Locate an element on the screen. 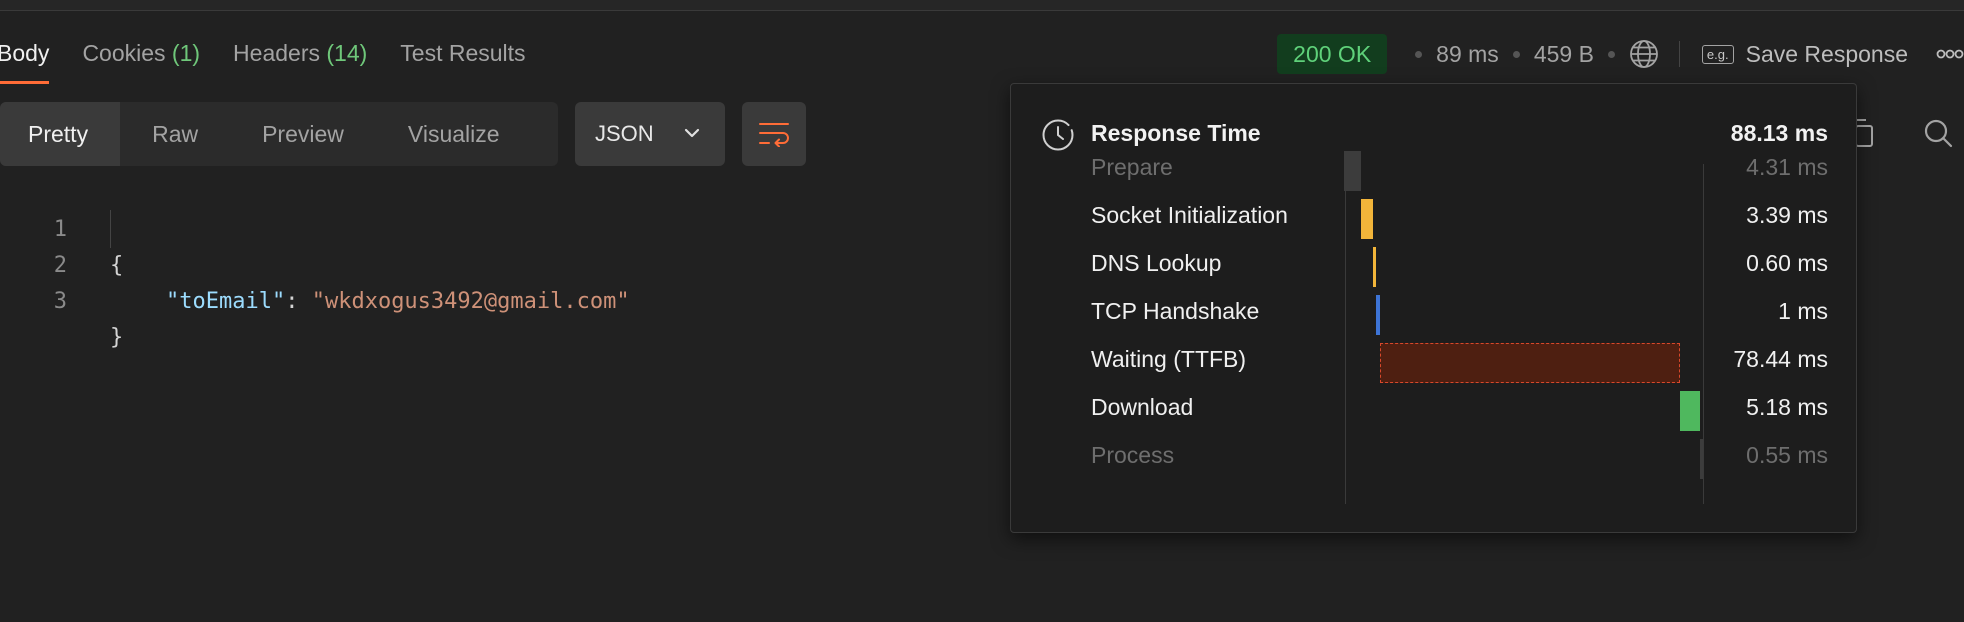 The width and height of the screenshot is (1964, 622). tab-headers: Headers (14) is located at coordinates (300, 56).